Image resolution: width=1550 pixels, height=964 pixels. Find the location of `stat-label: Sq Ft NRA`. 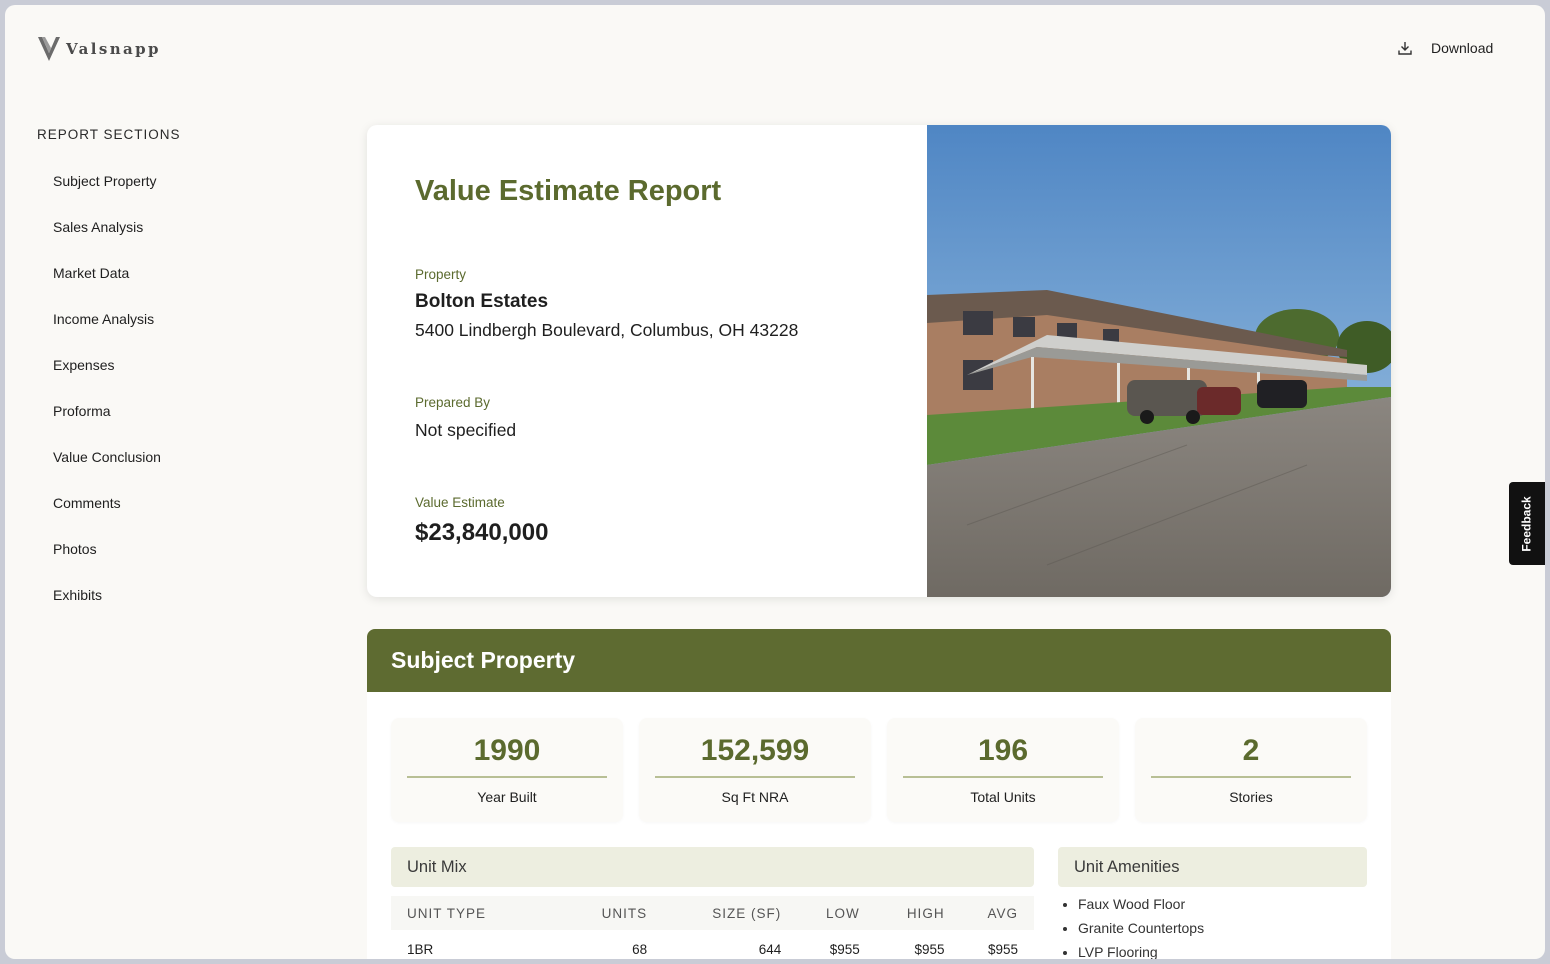

stat-label: Sq Ft NRA is located at coordinates (755, 797).